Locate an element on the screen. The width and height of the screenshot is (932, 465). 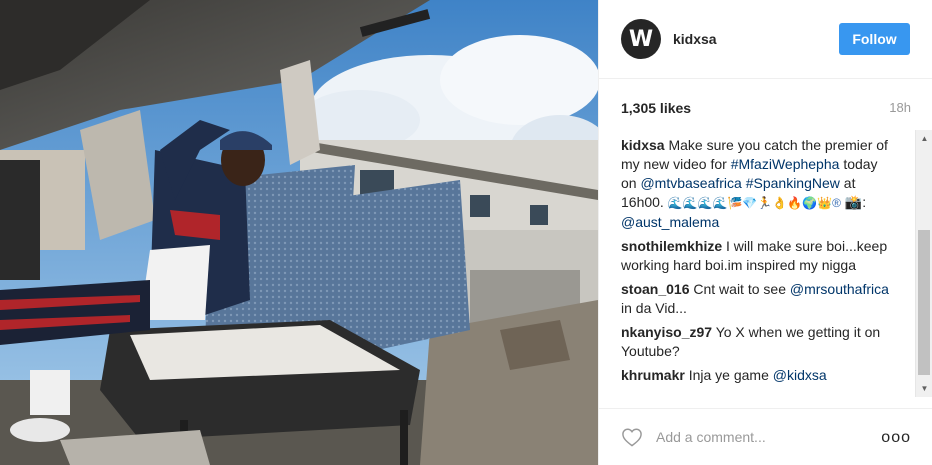
avatar: W is located at coordinates (641, 39).